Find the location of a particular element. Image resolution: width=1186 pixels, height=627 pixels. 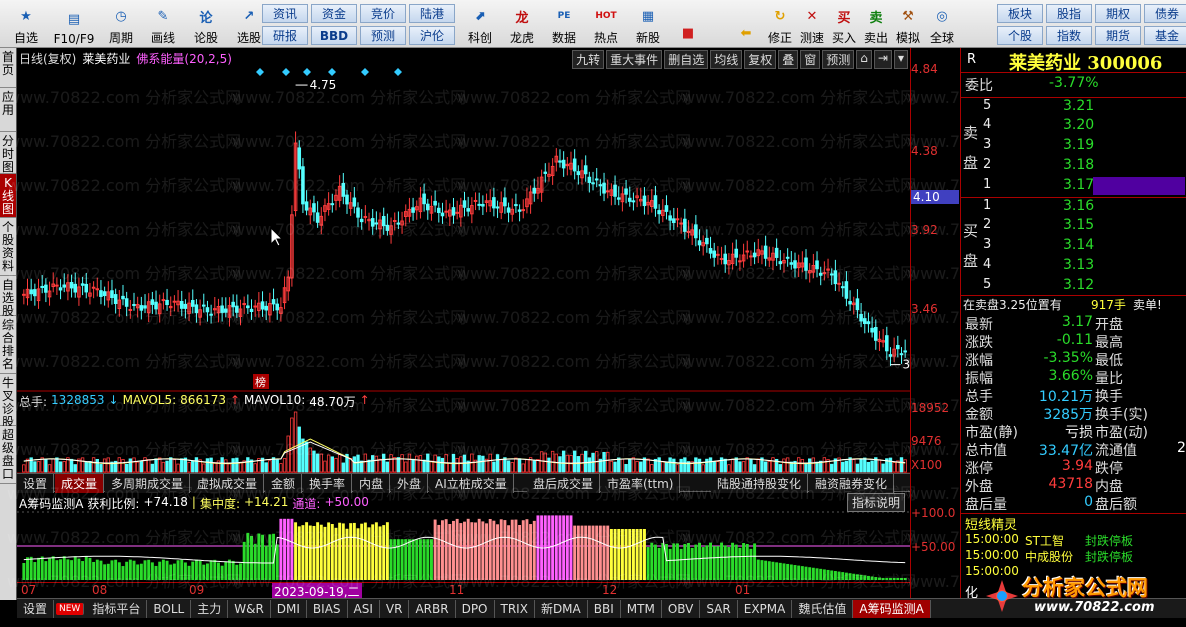

bottom-tab-11: DPO is located at coordinates (475, 608).